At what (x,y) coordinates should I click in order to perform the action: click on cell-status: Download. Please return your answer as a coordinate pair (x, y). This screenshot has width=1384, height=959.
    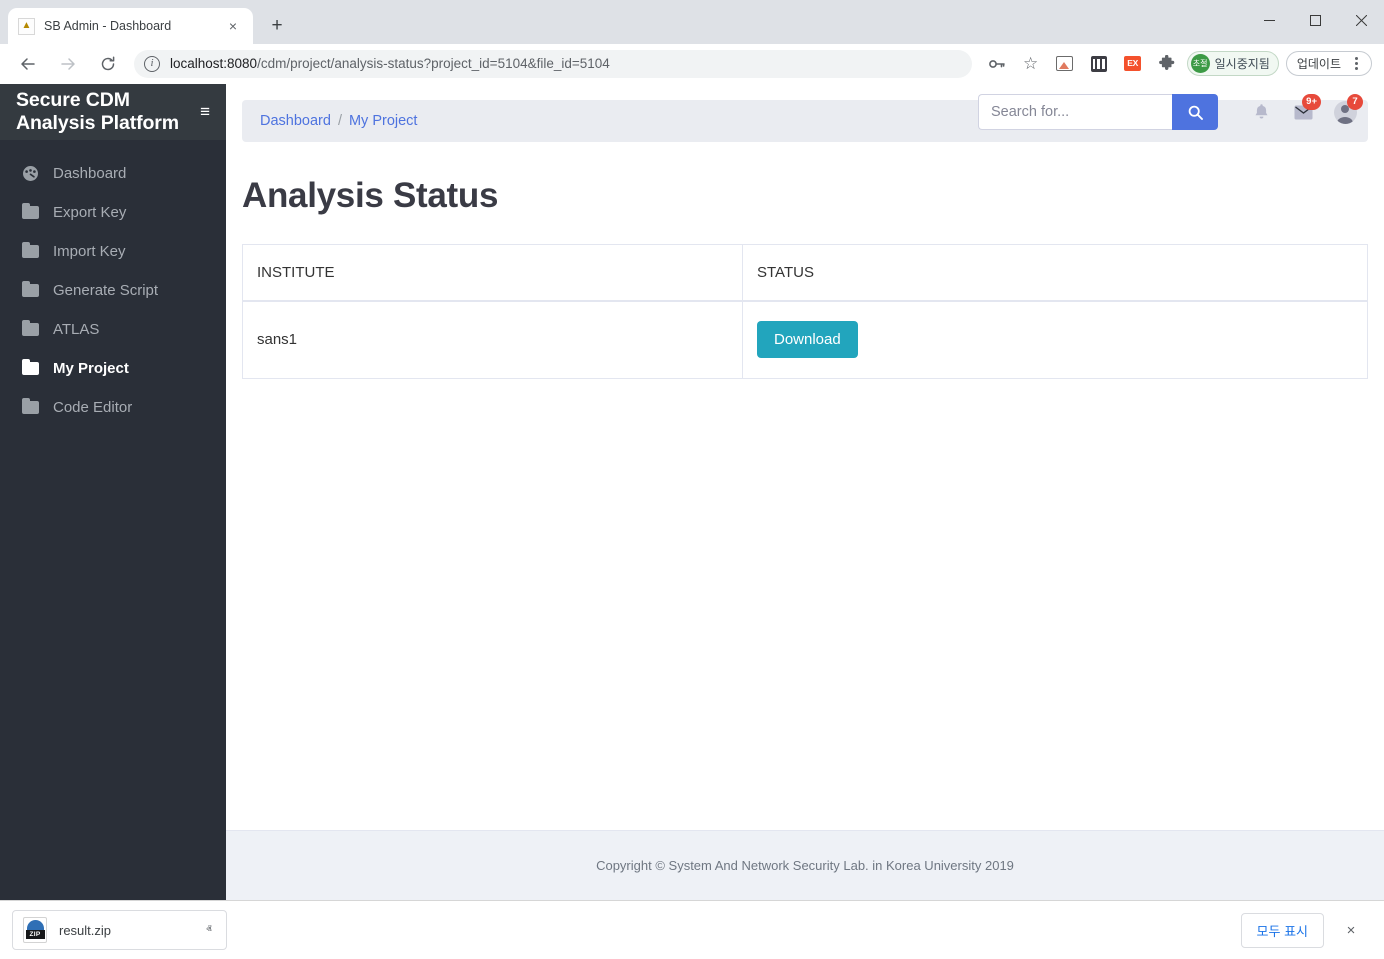
    Looking at the image, I should click on (1055, 340).